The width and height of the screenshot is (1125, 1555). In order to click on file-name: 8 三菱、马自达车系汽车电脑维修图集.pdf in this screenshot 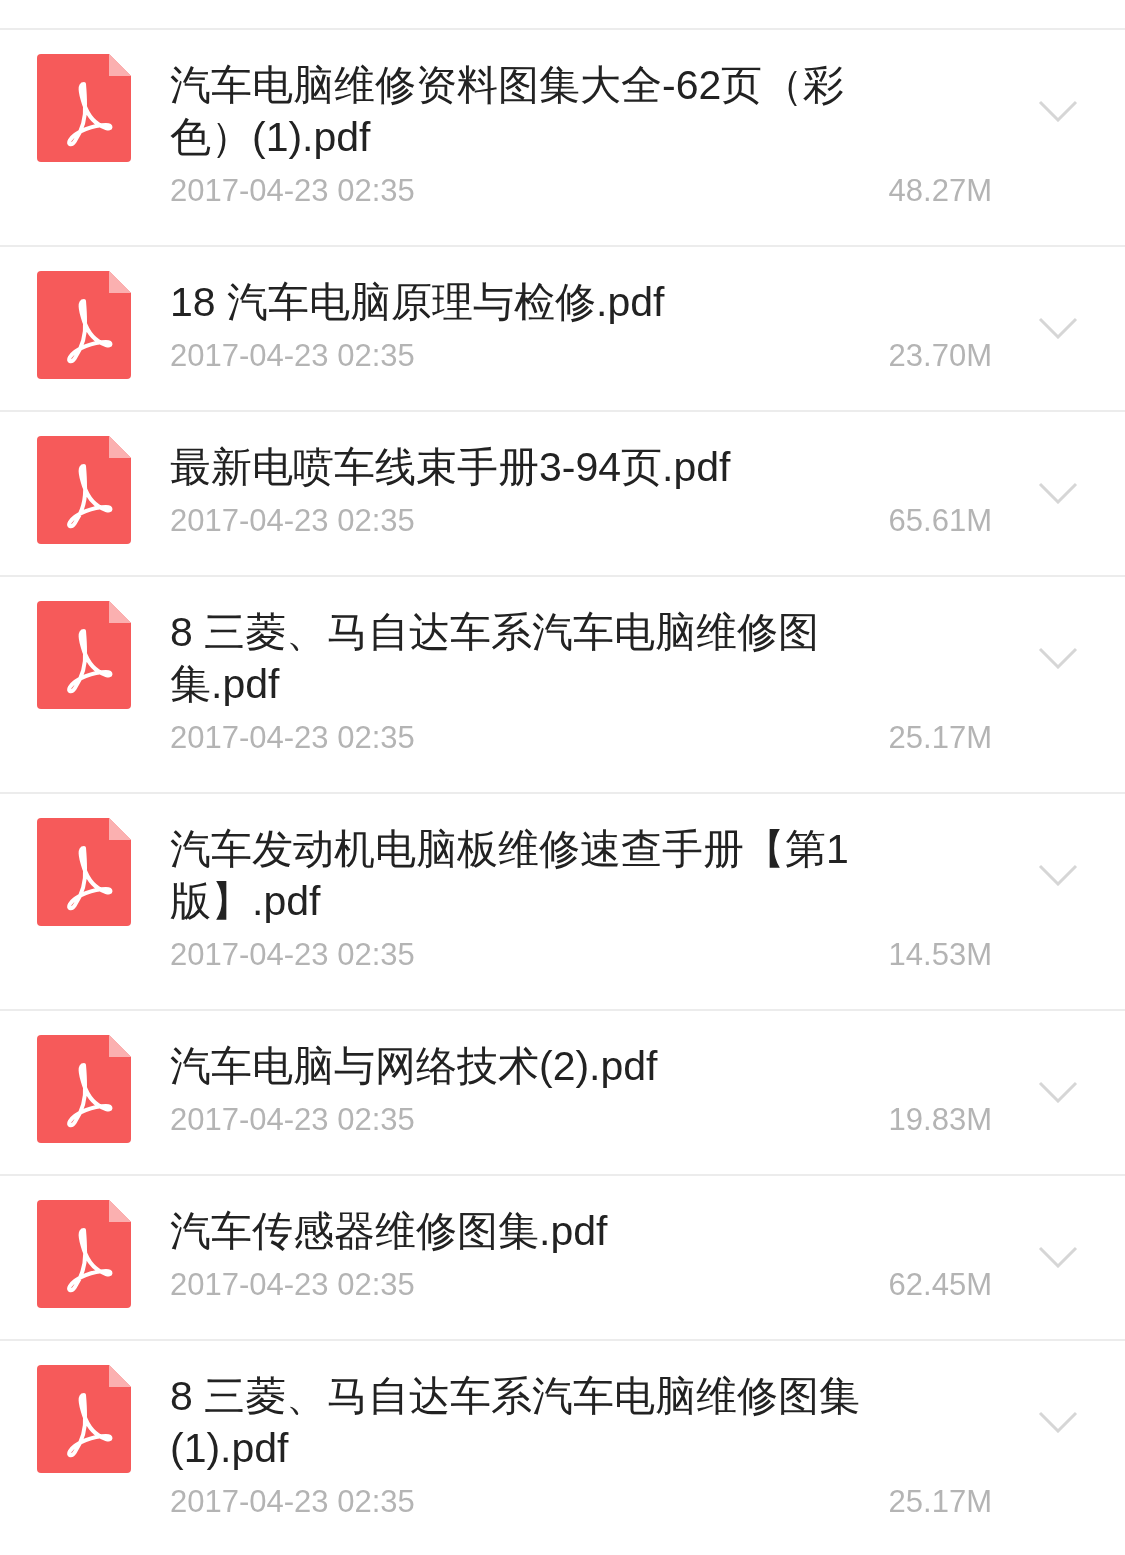, I will do `click(495, 658)`.